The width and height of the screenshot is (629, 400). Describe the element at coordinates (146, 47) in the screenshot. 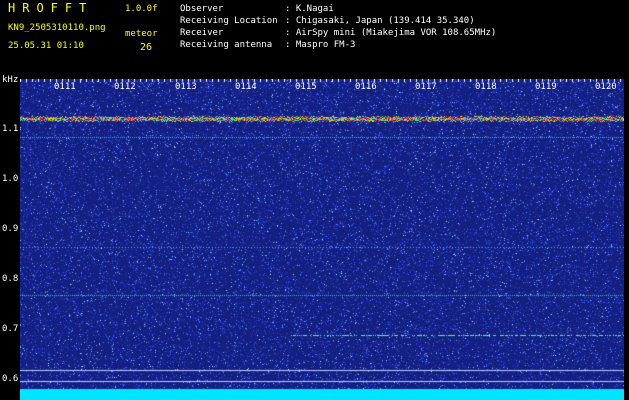

I see `meteor-count: 26` at that location.